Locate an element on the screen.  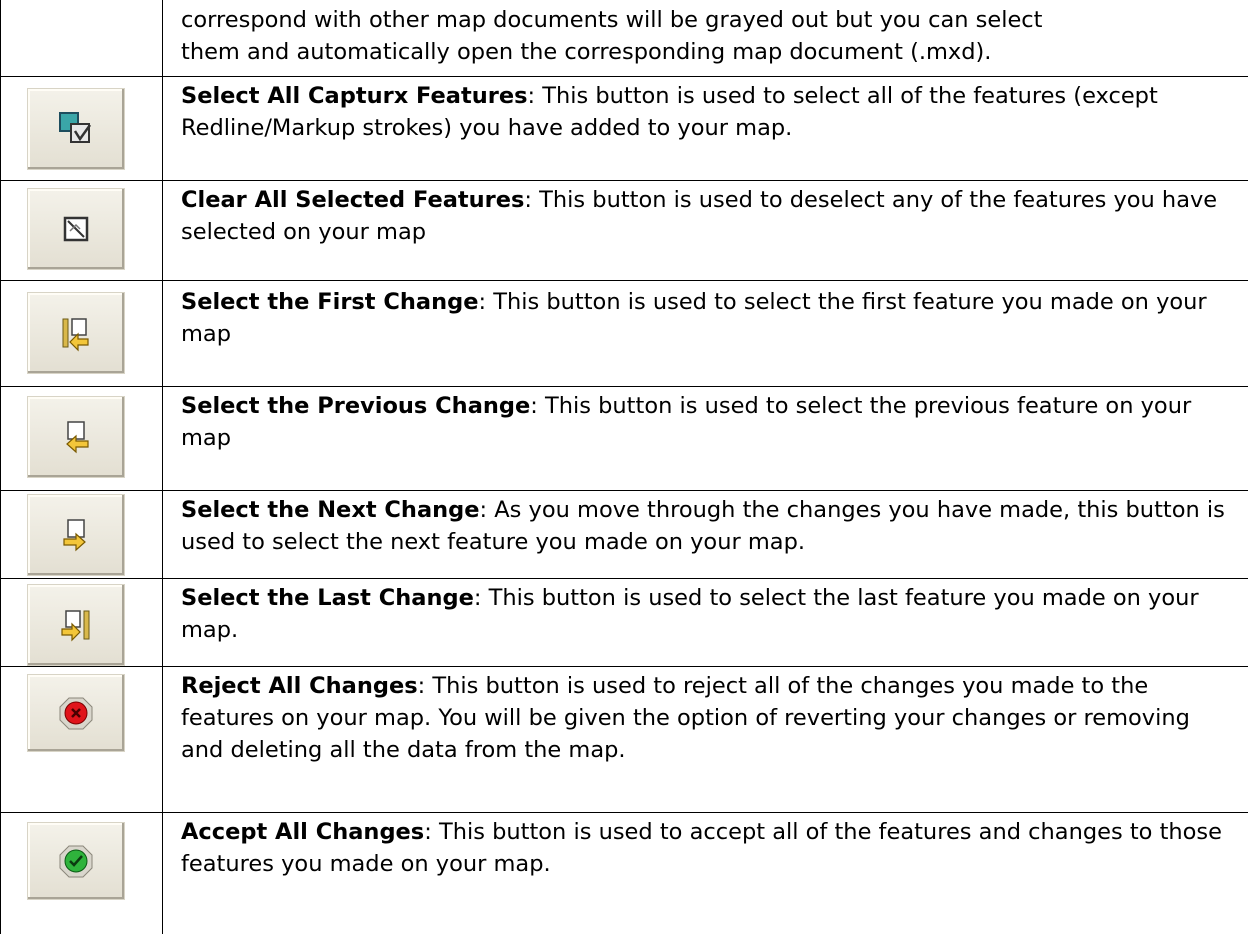
clear-all-selected-features-button is located at coordinates (76, 229).